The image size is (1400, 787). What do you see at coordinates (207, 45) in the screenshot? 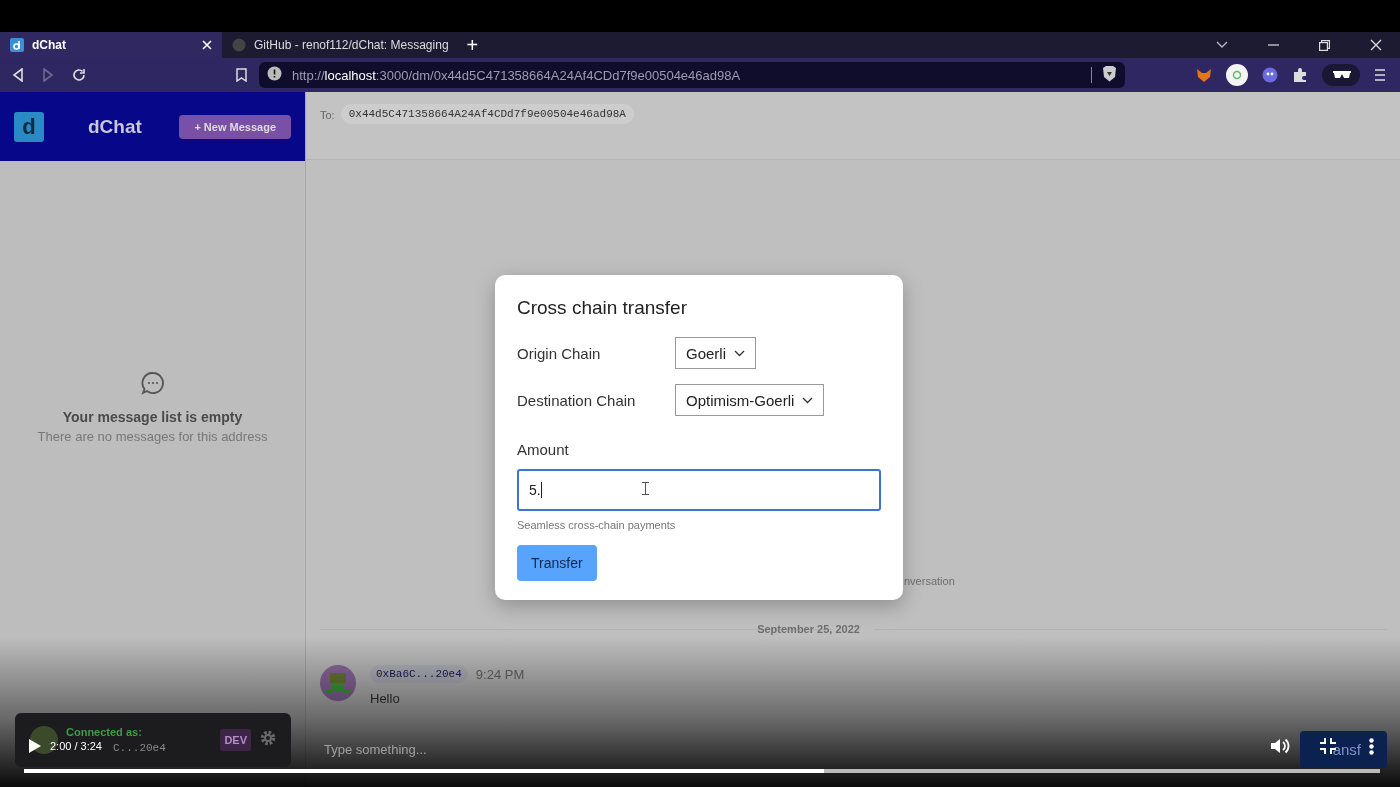
I see `close-tab-icon` at bounding box center [207, 45].